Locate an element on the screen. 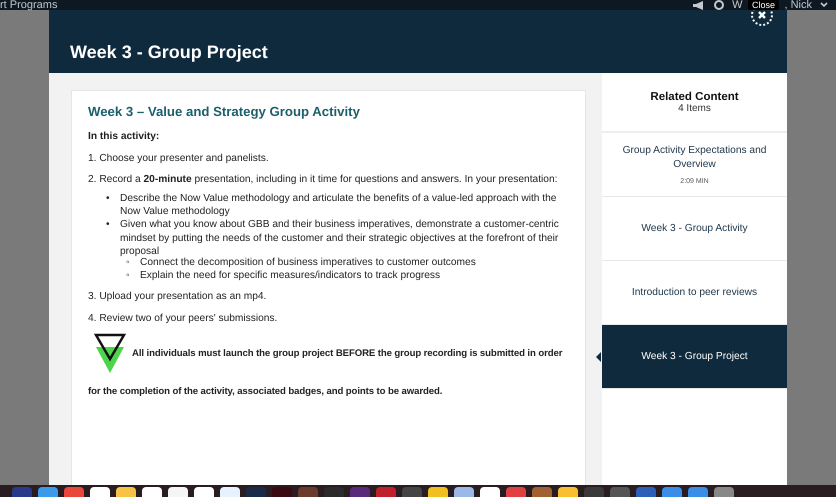 This screenshot has width=836, height=497. bullet-text: Connect the decomposition of business imperatives to customer outcomes is located at coordinates (308, 263).